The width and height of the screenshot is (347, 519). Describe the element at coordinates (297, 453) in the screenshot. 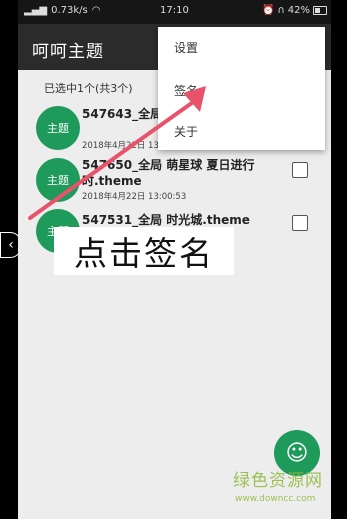

I see `smiley-icon: ☺` at that location.